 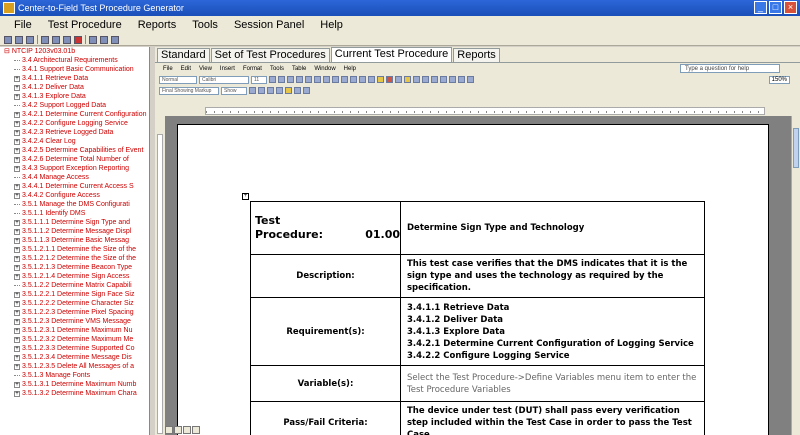 What do you see at coordinates (74, 96) in the screenshot?
I see `tree-item: +3.4.1.3 Explore Data` at bounding box center [74, 96].